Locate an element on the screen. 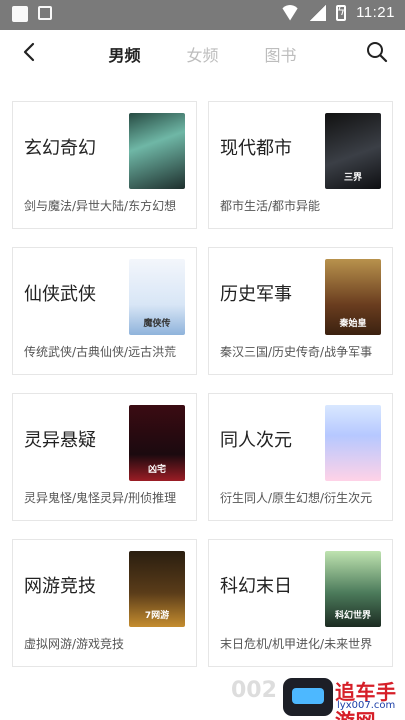 The width and height of the screenshot is (405, 720). tab-books: 图书 is located at coordinates (281, 54).